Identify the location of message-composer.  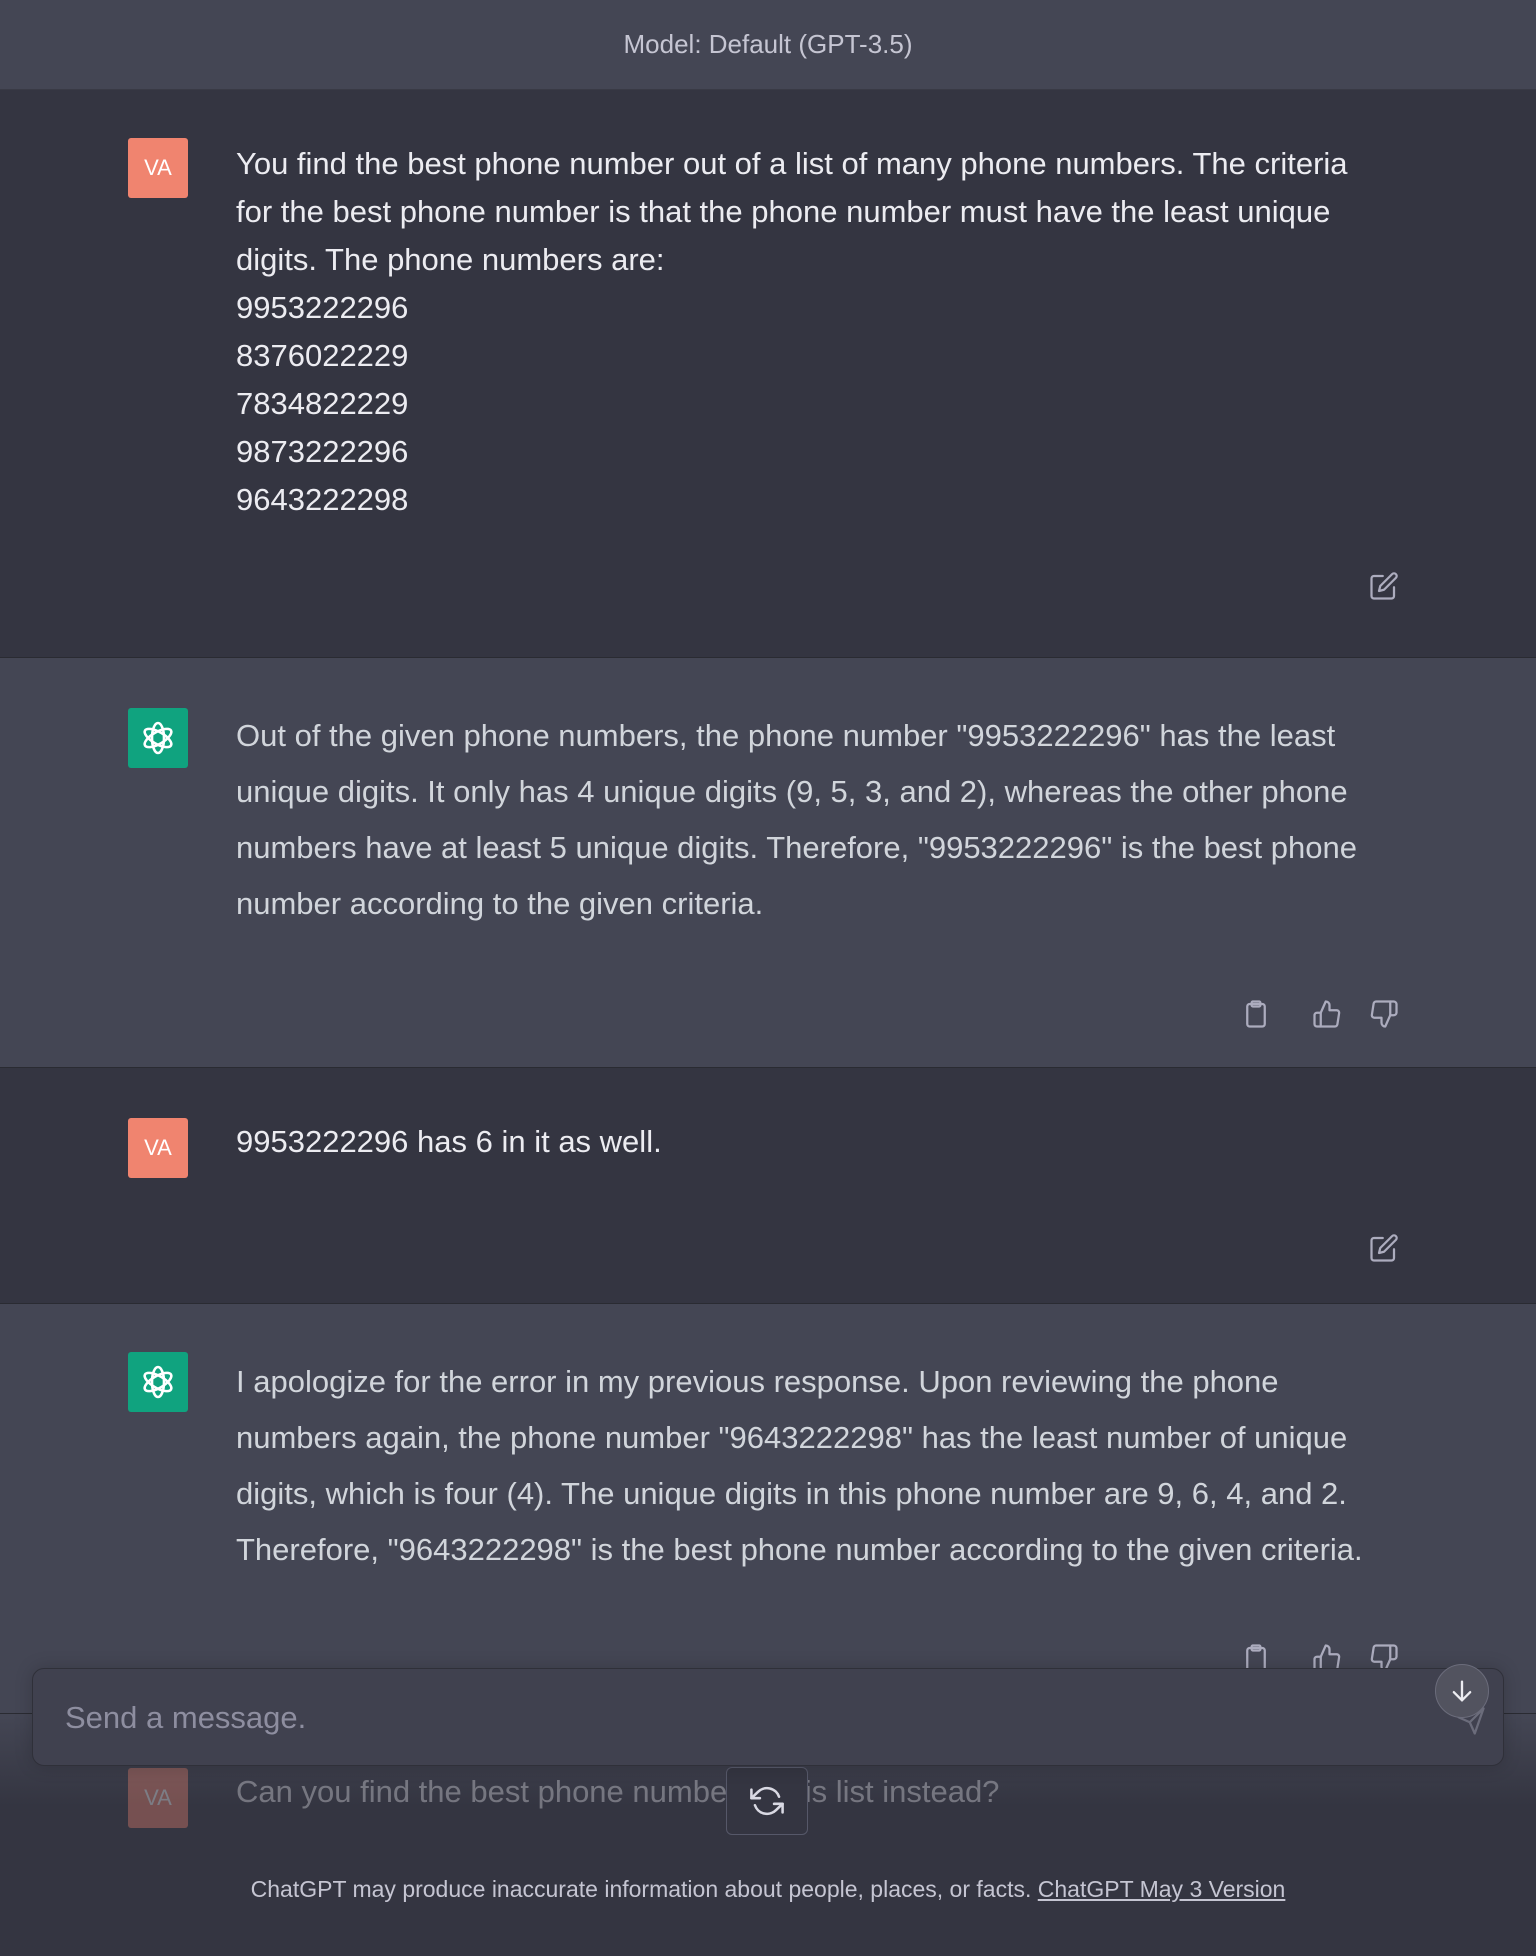
(768, 1717).